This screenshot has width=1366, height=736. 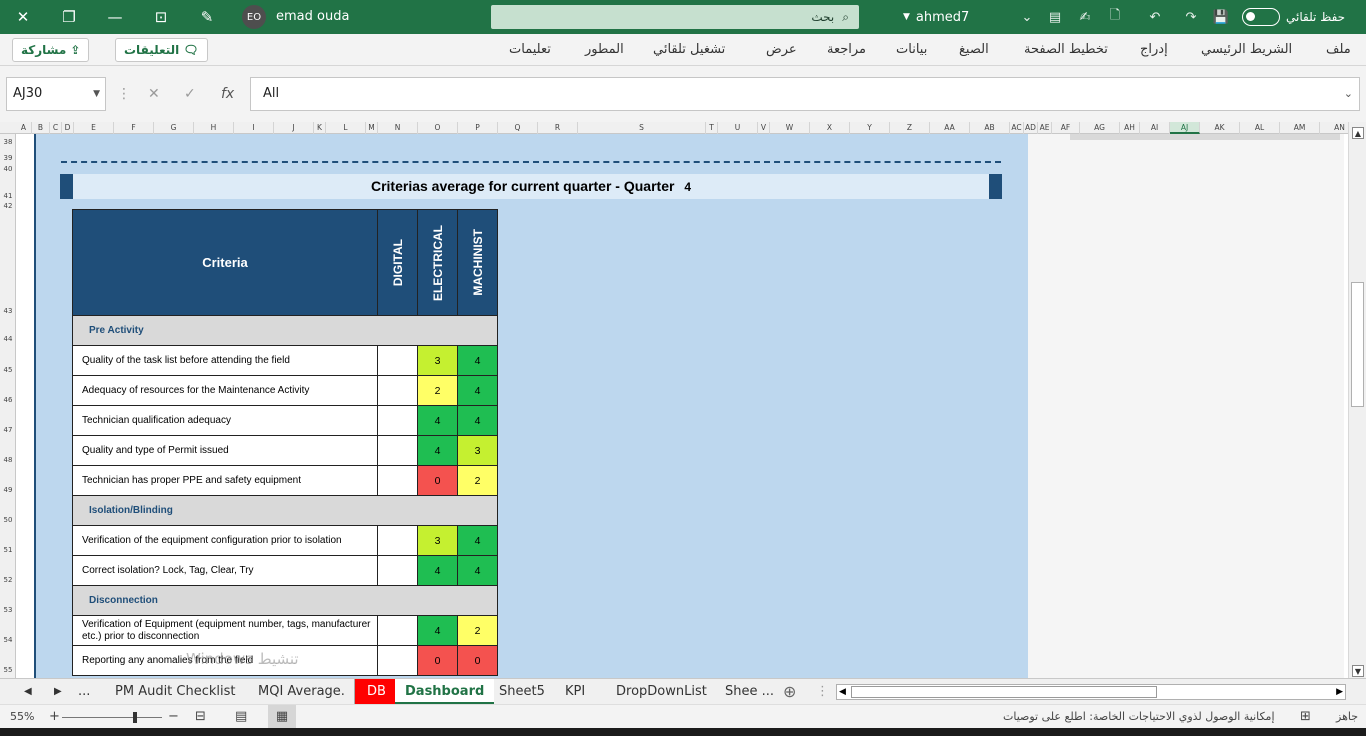 I want to click on autosave-toggle: حفظ تلقائي, so click(x=1293, y=17).